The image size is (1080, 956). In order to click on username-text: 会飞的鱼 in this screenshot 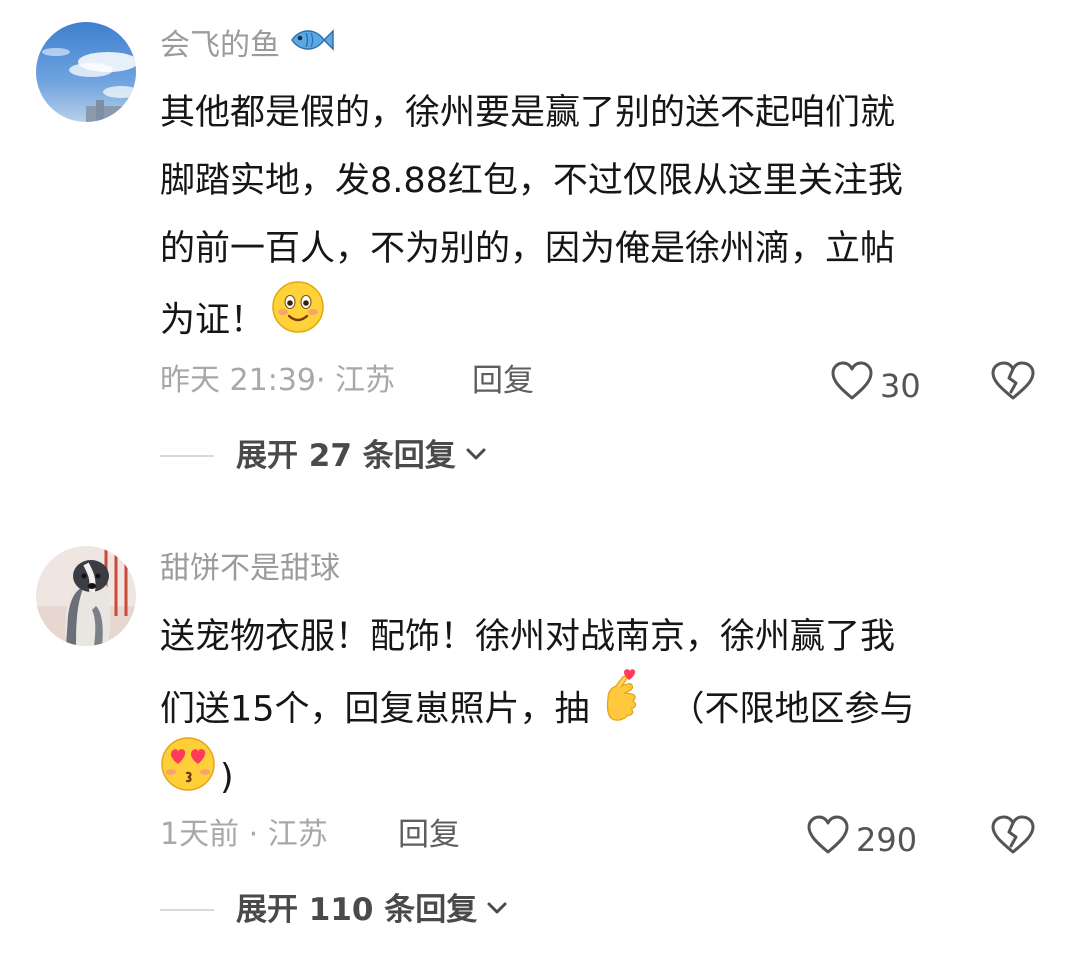, I will do `click(220, 45)`.